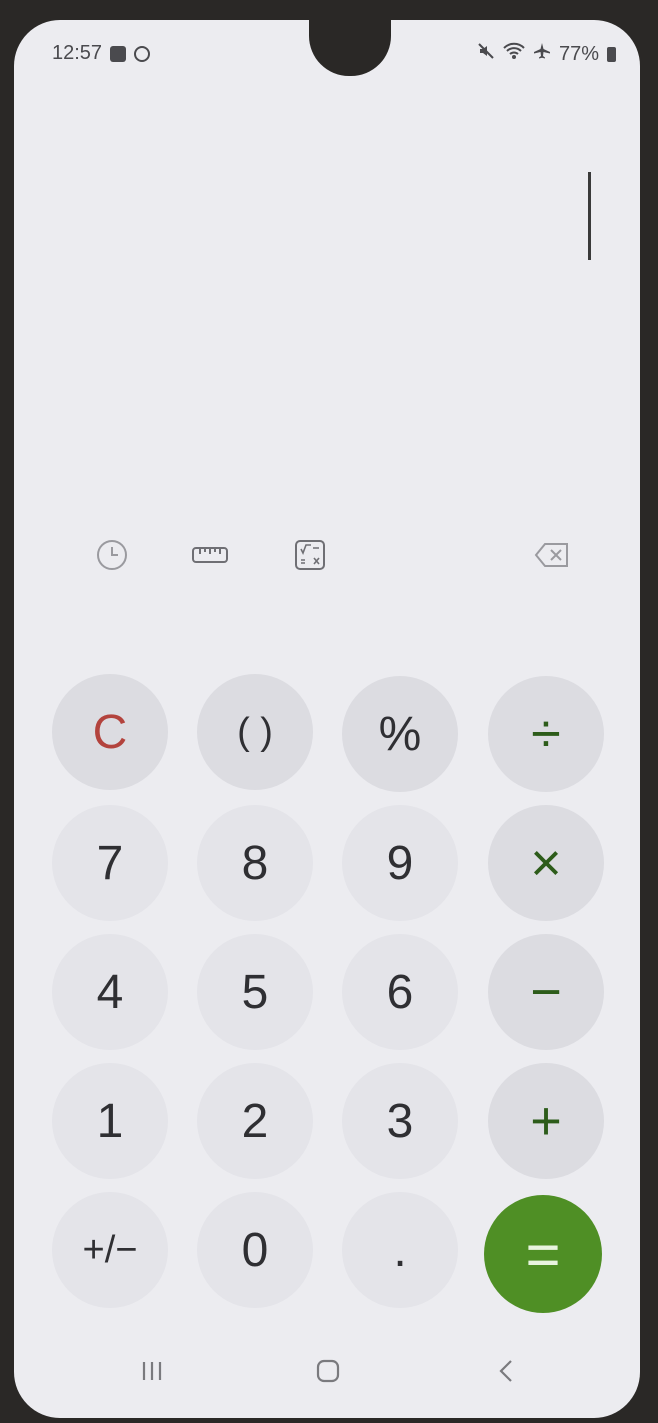 The height and width of the screenshot is (1423, 658). I want to click on recents-button, so click(152, 1372).